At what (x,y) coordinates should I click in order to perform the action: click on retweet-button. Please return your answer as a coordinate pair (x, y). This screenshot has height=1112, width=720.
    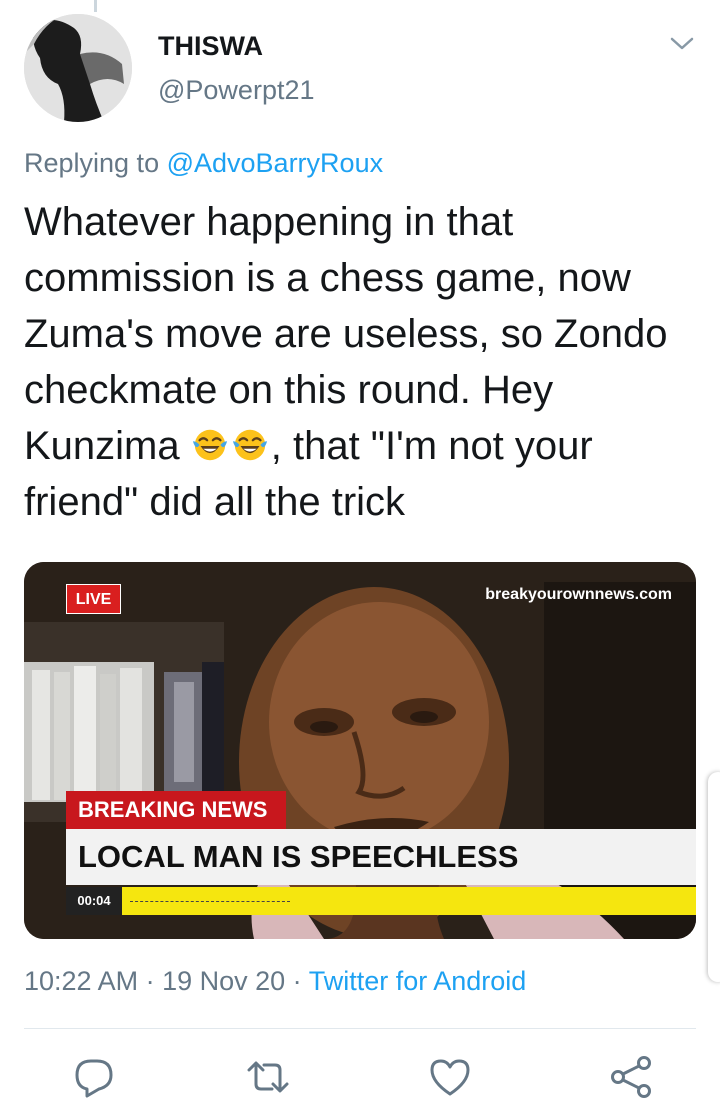
    Looking at the image, I should click on (268, 1077).